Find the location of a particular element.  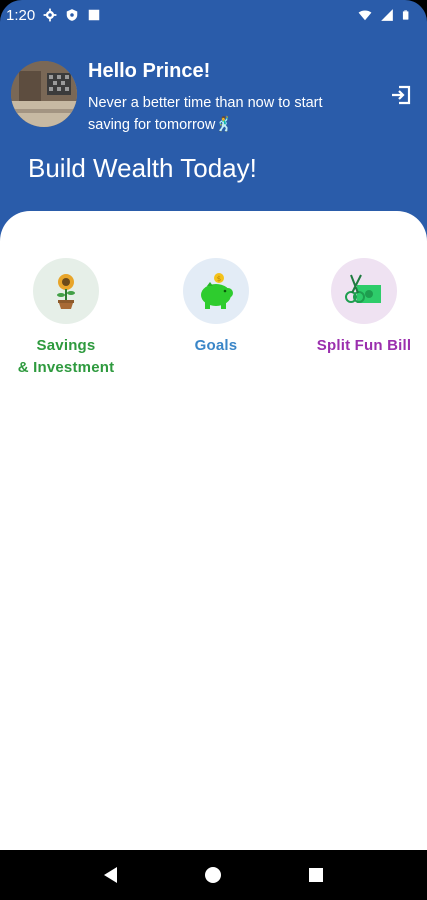

home-icon is located at coordinates (213, 875).